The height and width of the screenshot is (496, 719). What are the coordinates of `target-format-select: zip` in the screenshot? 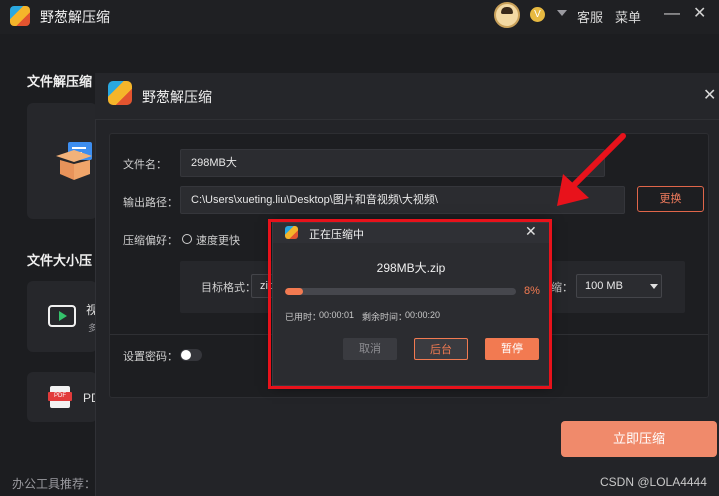 It's located at (262, 286).